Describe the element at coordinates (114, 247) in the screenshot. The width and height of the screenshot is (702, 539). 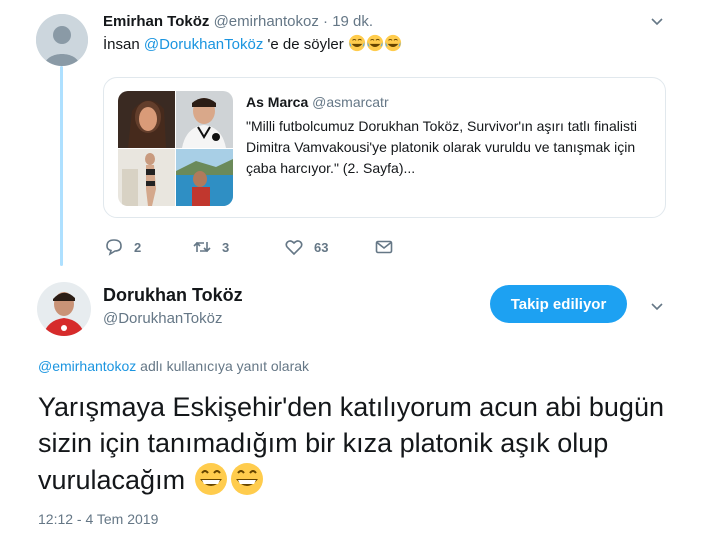
I see `reply-icon` at that location.